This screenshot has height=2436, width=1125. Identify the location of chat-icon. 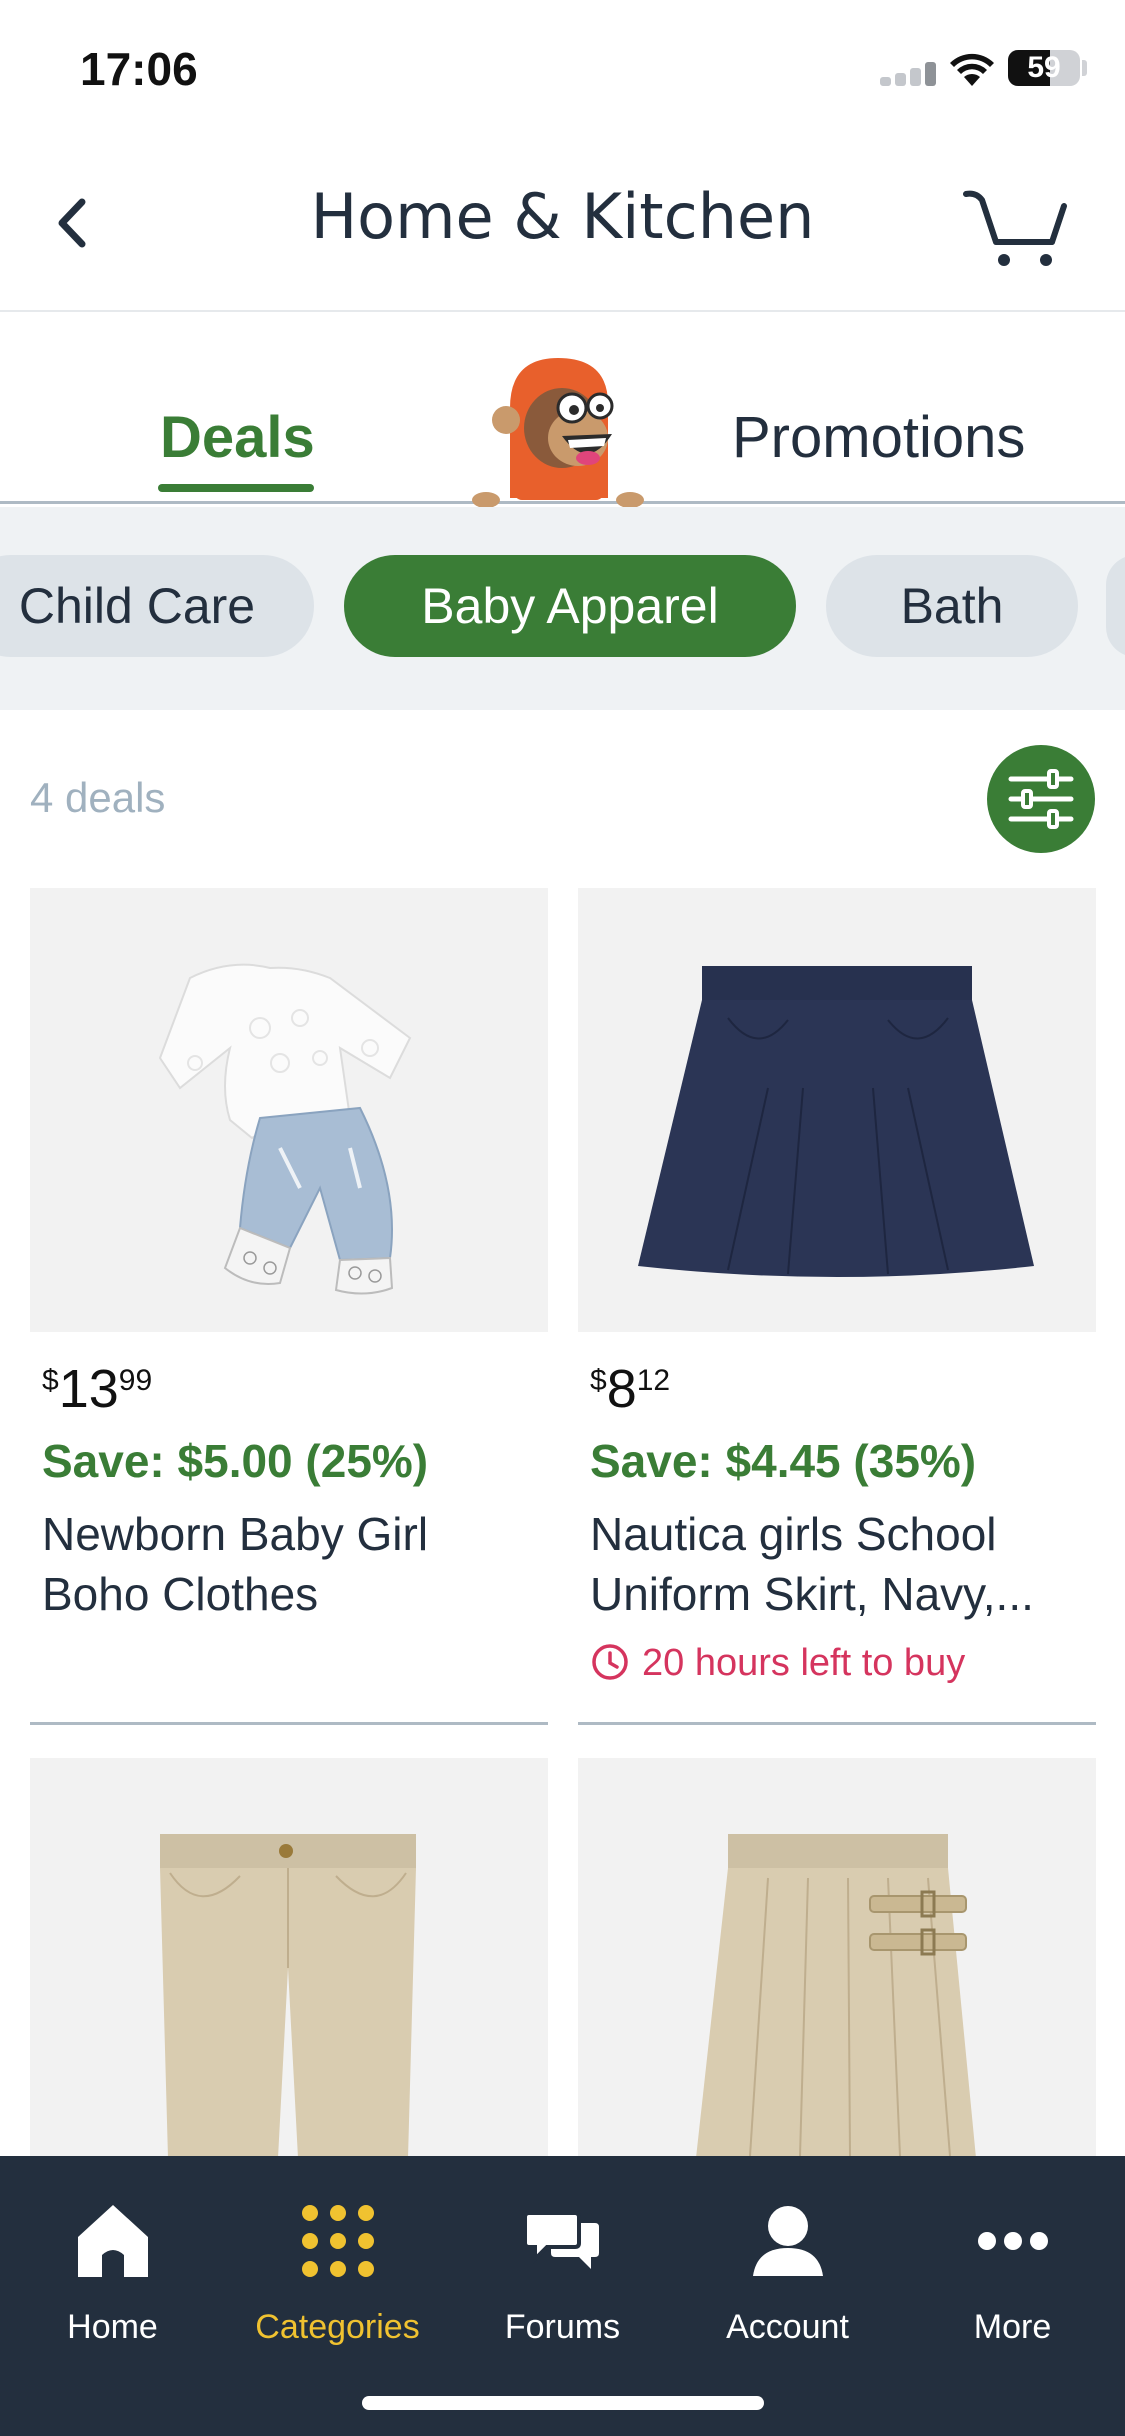
(561, 2240).